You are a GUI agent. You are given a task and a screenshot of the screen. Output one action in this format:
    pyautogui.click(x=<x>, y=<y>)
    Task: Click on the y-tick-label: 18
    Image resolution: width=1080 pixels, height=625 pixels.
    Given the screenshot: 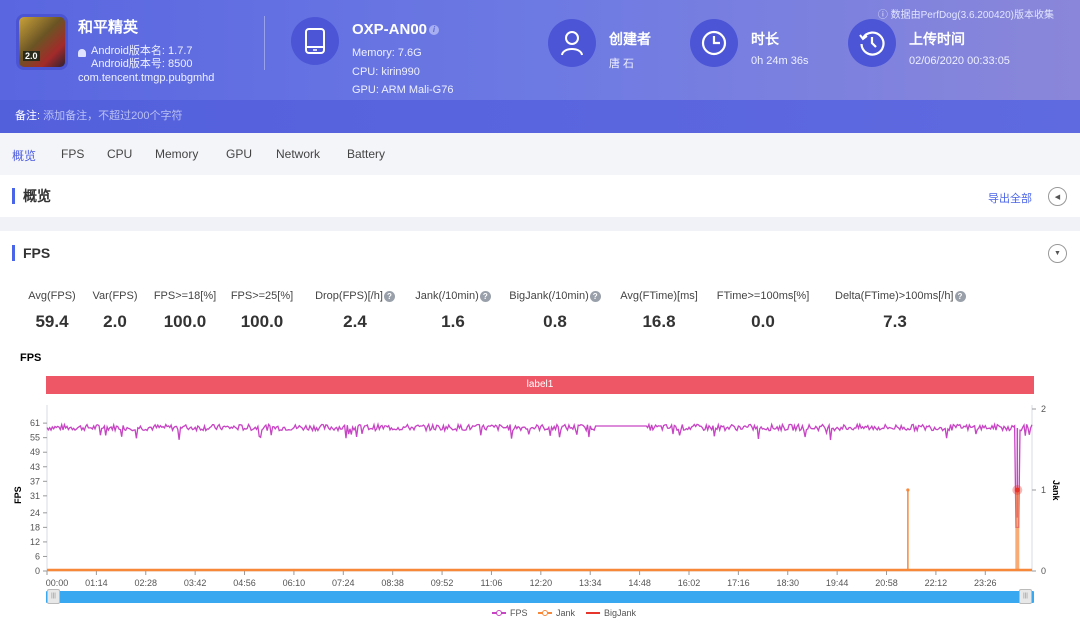 What is the action you would take?
    pyautogui.click(x=35, y=527)
    